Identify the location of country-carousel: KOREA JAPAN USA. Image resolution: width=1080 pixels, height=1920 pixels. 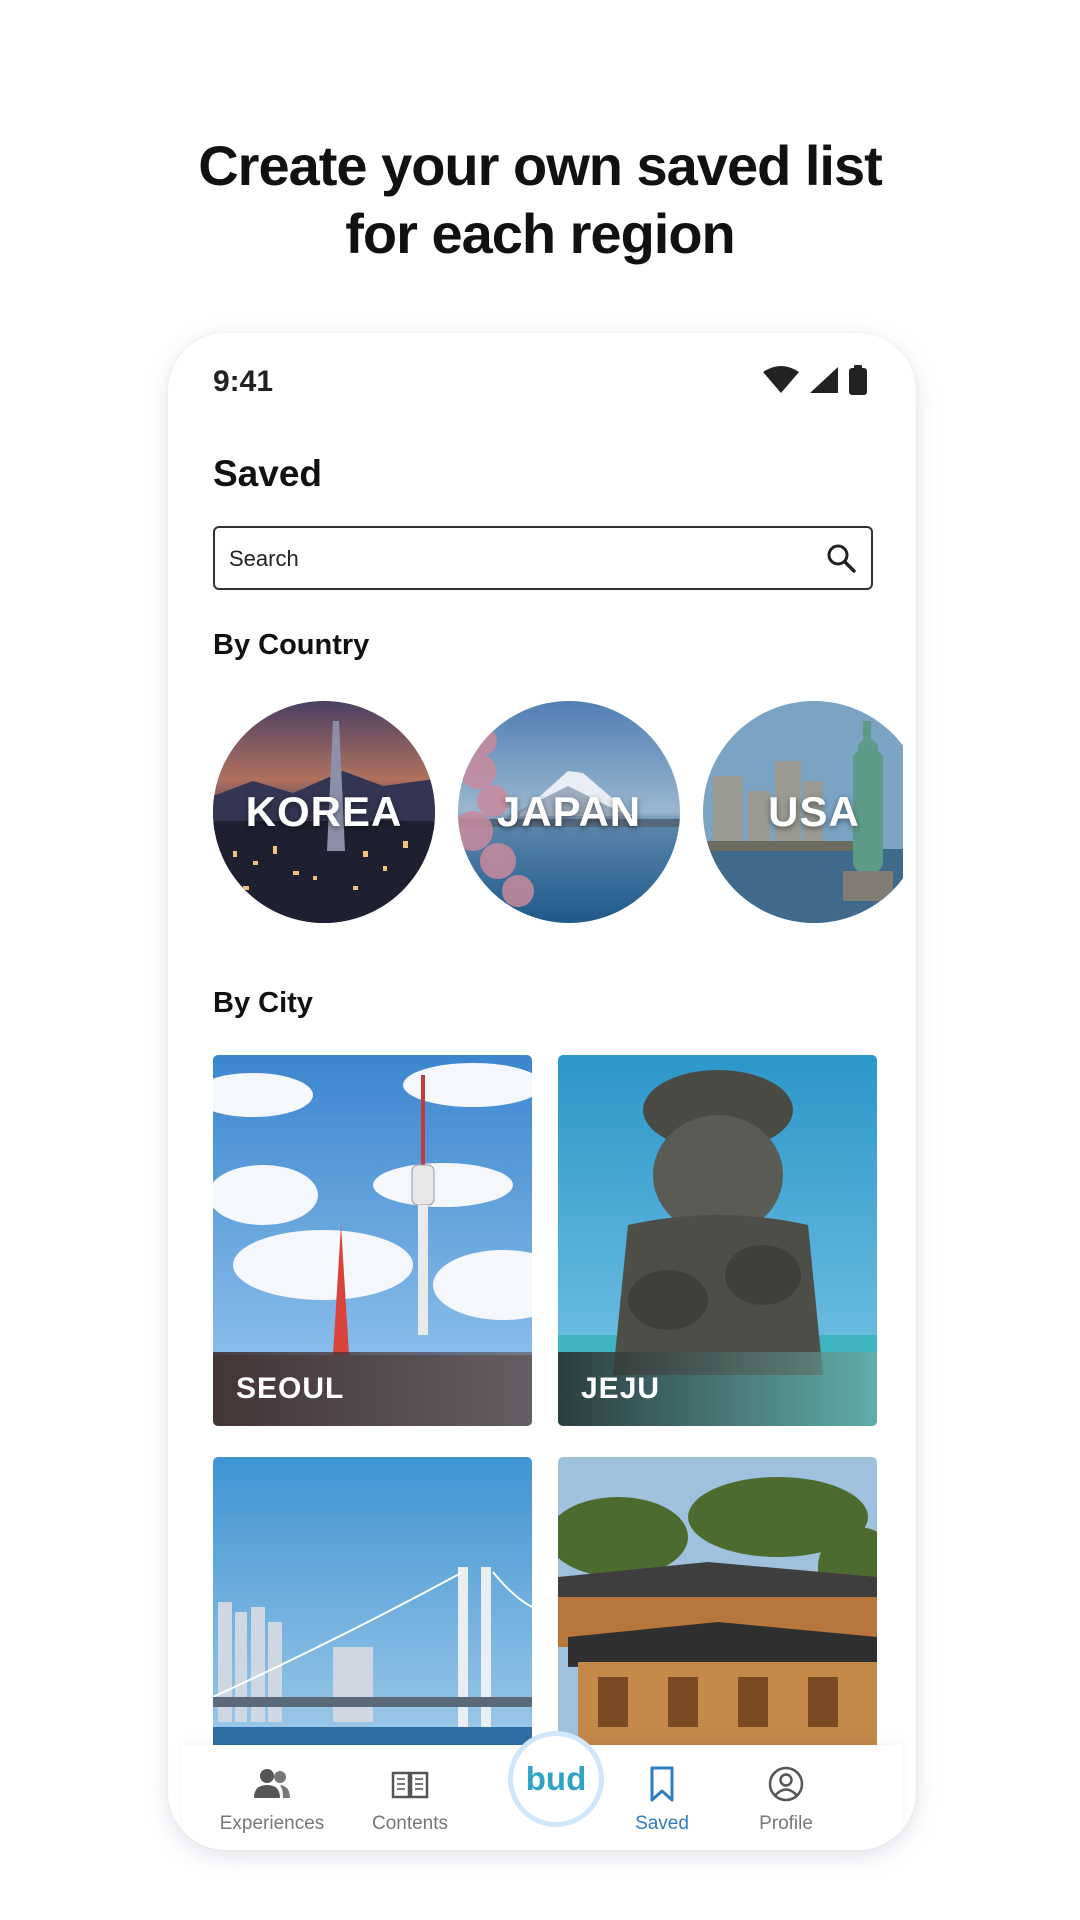
(558, 813).